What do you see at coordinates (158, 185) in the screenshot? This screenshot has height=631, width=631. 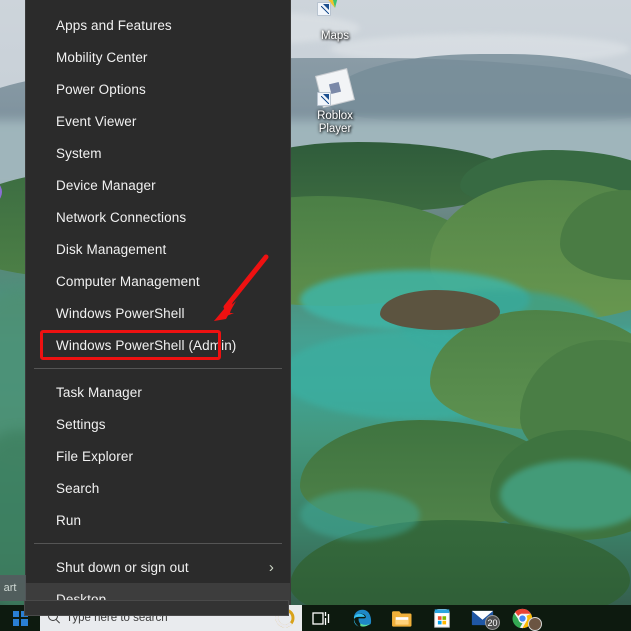 I see `menu-item-device-manager: Device Manager` at bounding box center [158, 185].